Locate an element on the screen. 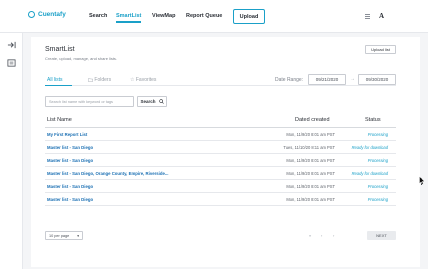 The height and width of the screenshot is (269, 428). date-range-label: Date Range: is located at coordinates (289, 80).